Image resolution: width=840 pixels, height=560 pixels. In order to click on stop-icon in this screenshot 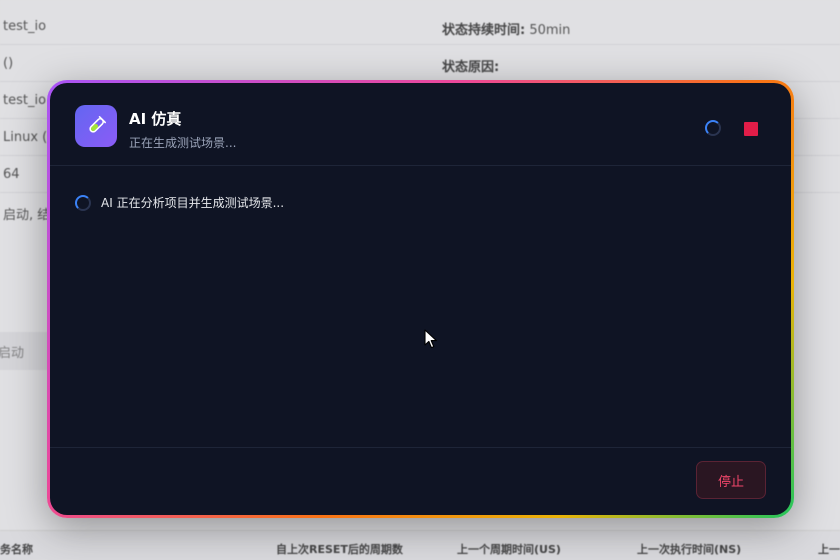, I will do `click(751, 129)`.